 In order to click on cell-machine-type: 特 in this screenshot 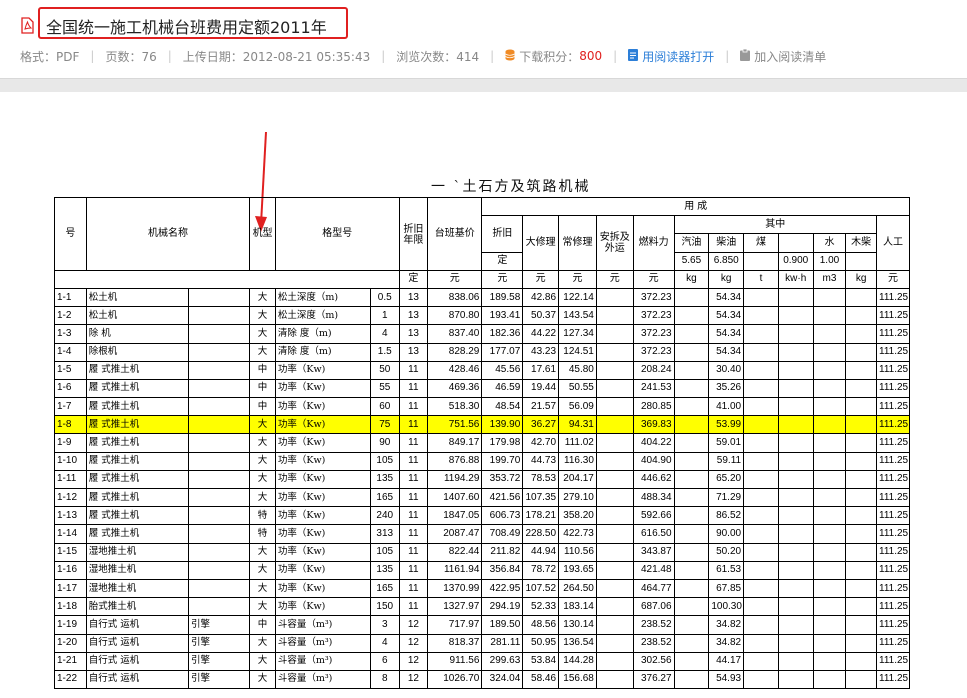, I will do `click(262, 534)`.